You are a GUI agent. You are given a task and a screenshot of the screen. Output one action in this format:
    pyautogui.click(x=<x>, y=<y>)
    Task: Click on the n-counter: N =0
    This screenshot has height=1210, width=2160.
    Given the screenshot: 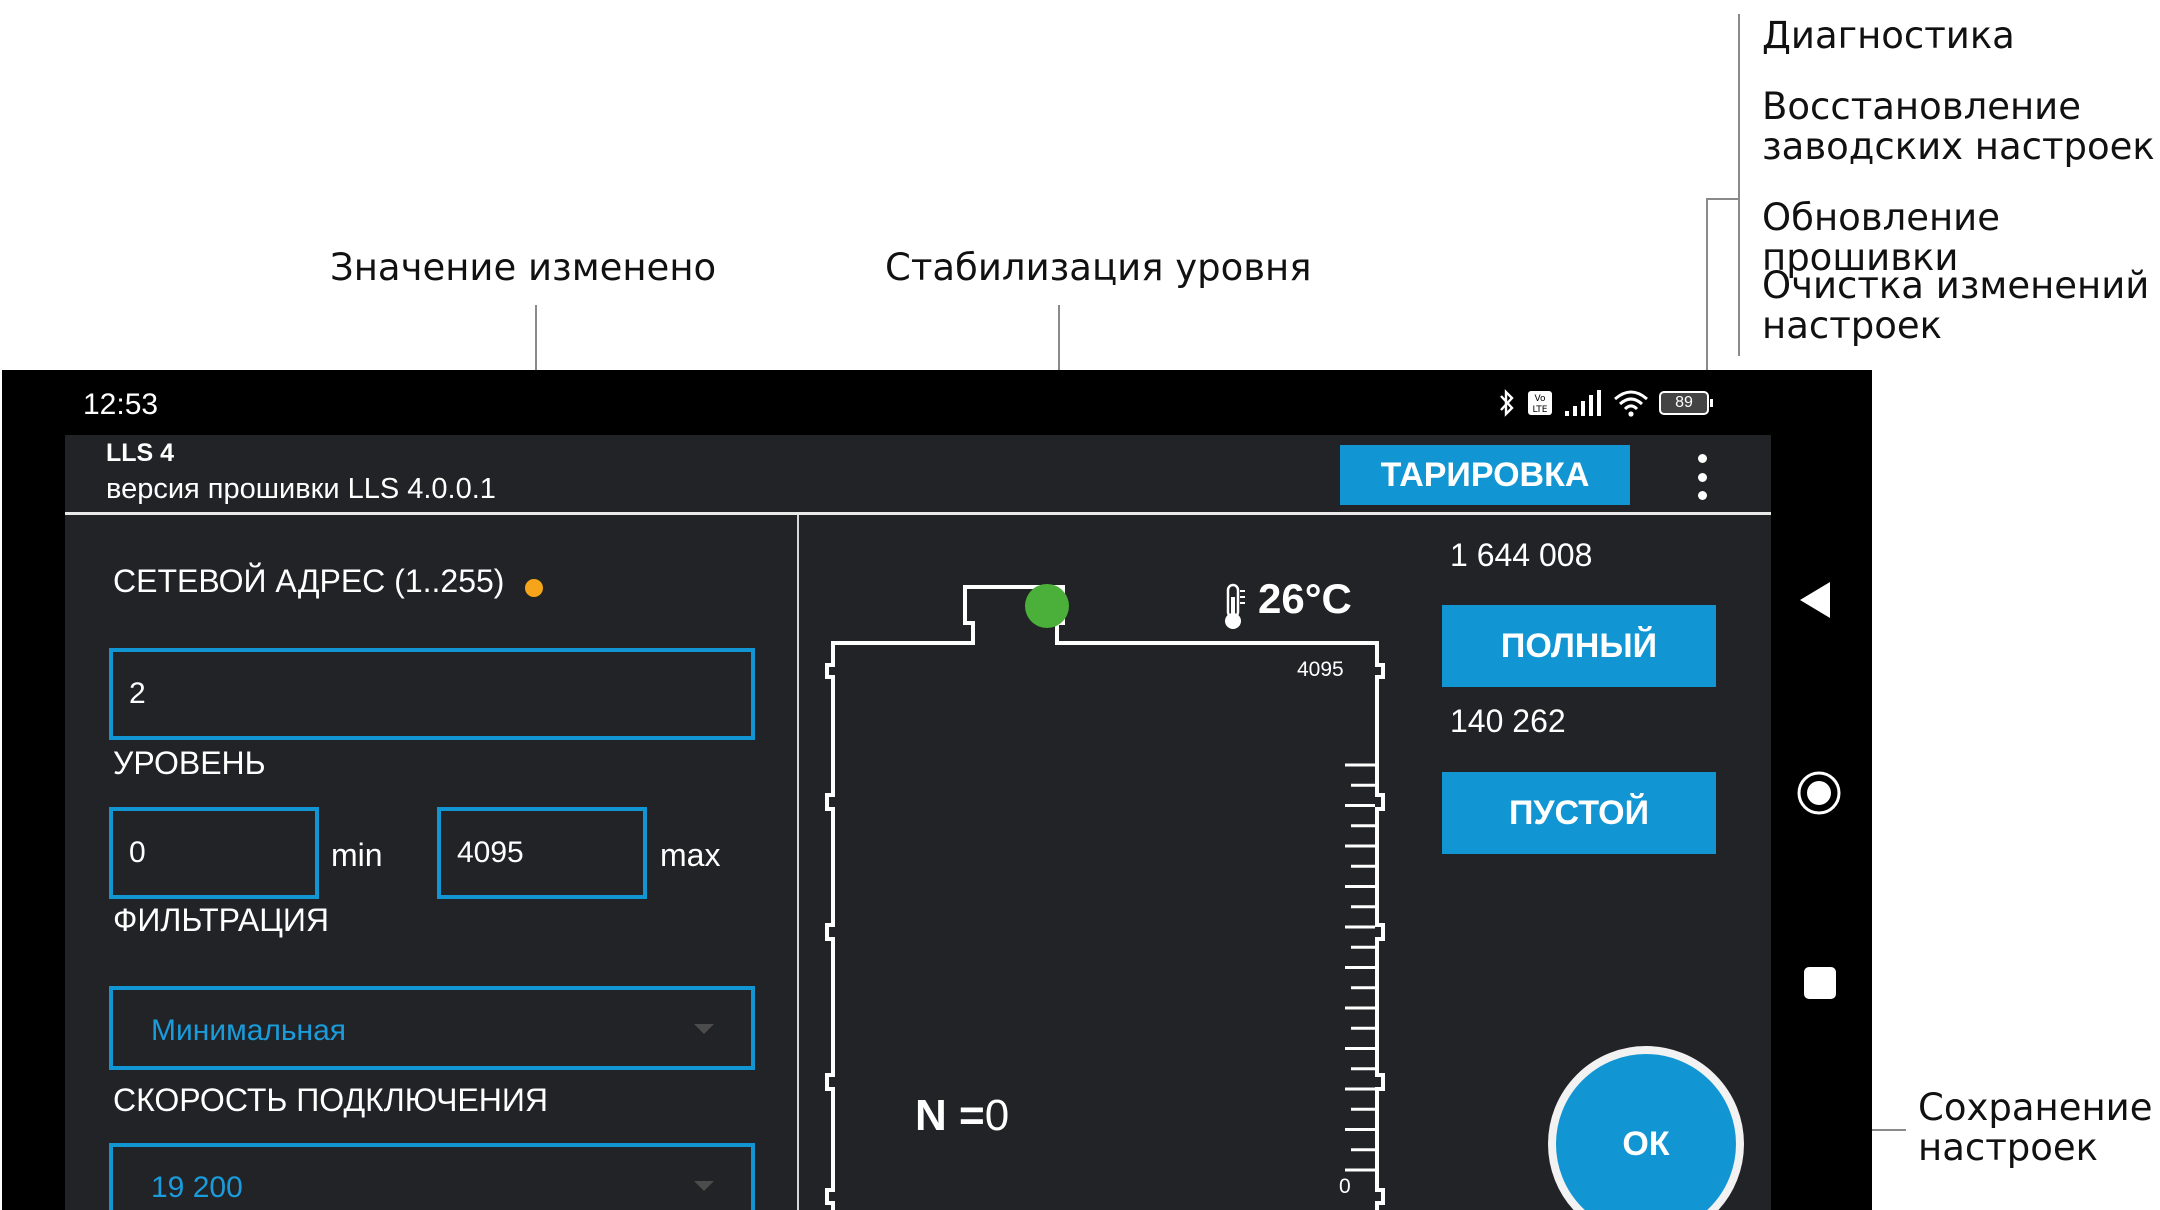 What is the action you would take?
    pyautogui.click(x=962, y=1116)
    